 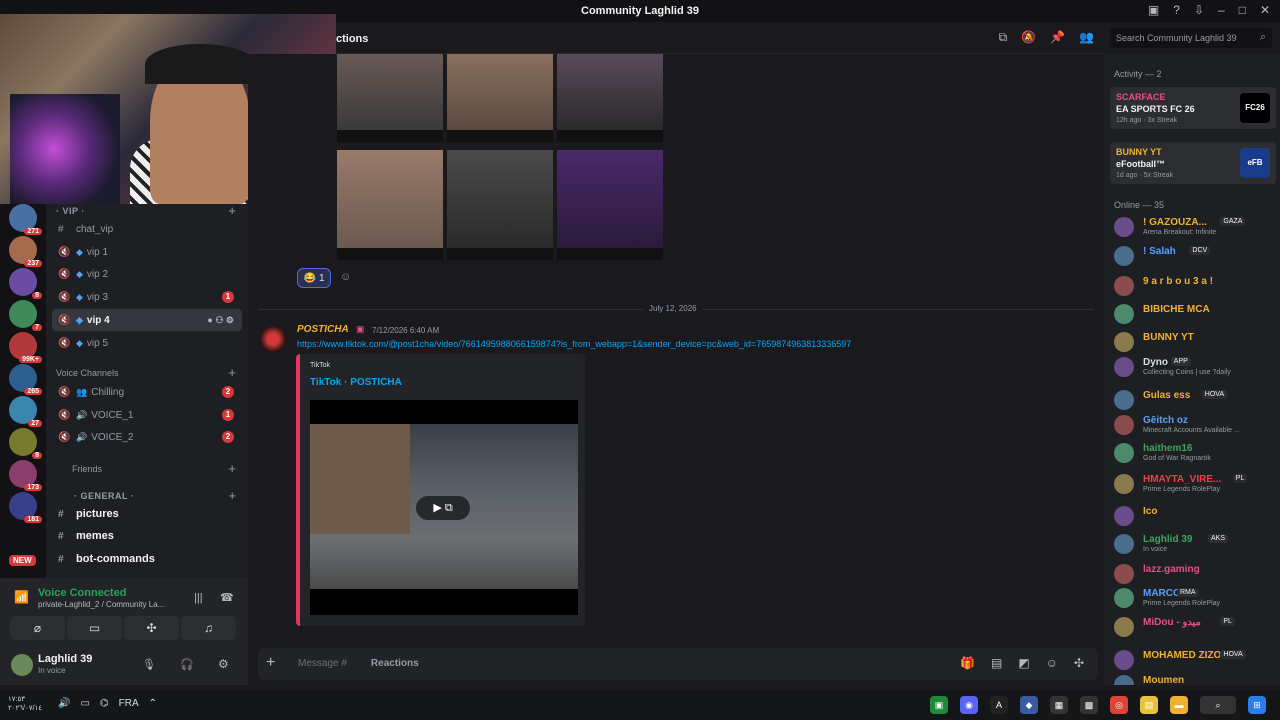 What do you see at coordinates (345, 277) in the screenshot?
I see `add-reaction-icon: ☺` at bounding box center [345, 277].